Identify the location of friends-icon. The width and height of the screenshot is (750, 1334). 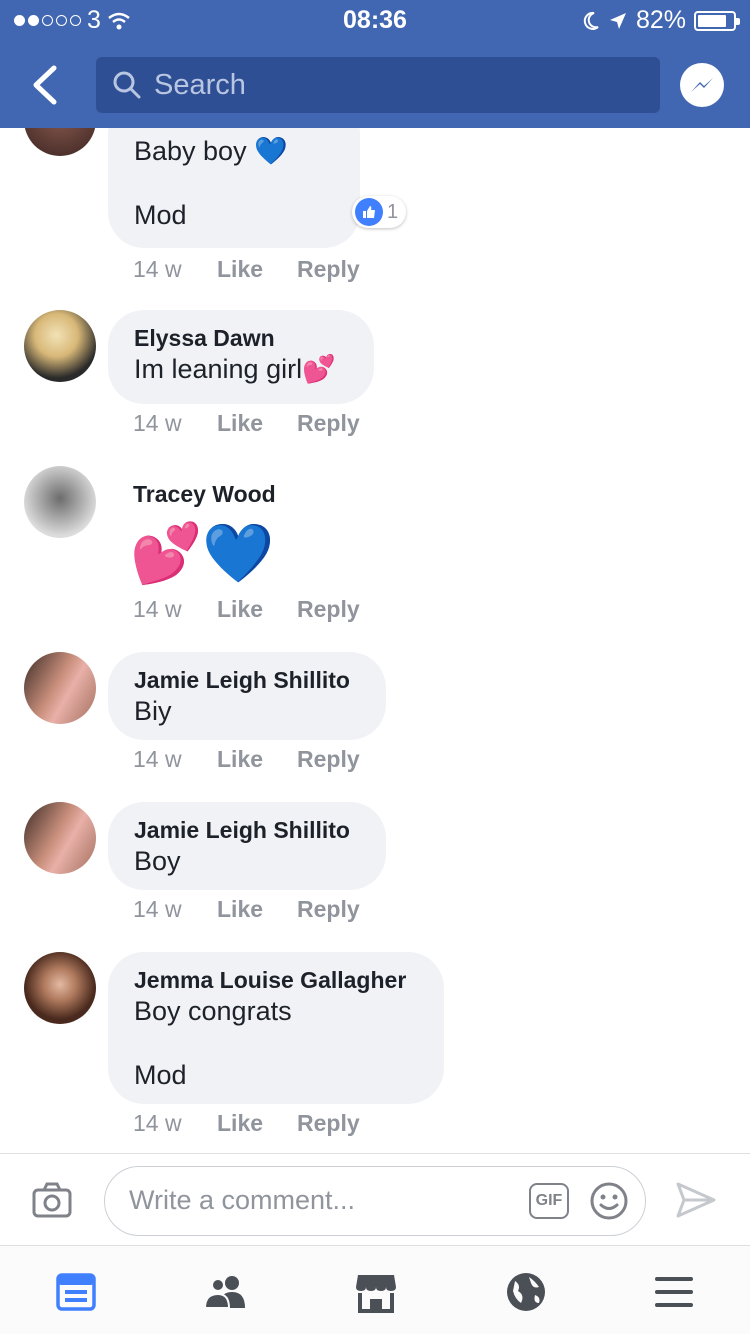
(224, 1292).